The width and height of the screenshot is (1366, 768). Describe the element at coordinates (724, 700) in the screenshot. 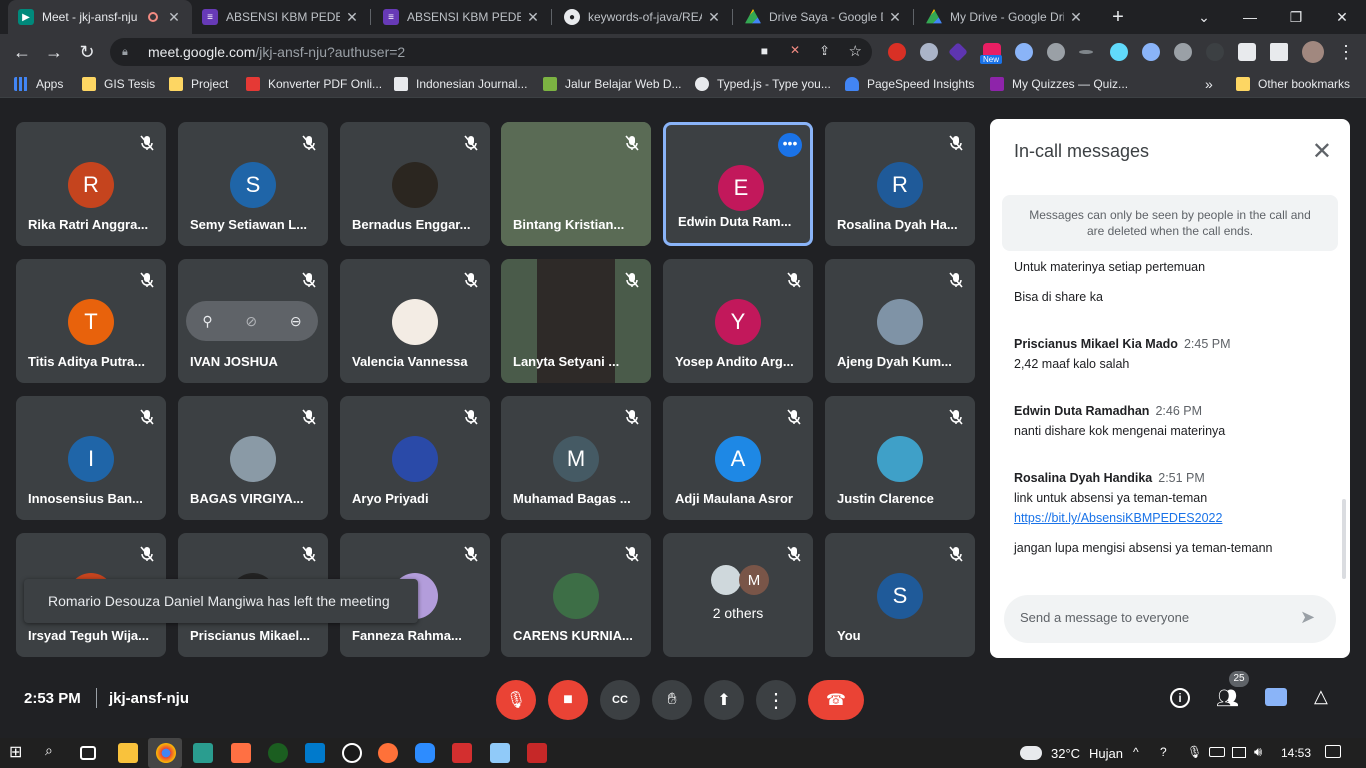

I see `present-button: ⬆` at that location.